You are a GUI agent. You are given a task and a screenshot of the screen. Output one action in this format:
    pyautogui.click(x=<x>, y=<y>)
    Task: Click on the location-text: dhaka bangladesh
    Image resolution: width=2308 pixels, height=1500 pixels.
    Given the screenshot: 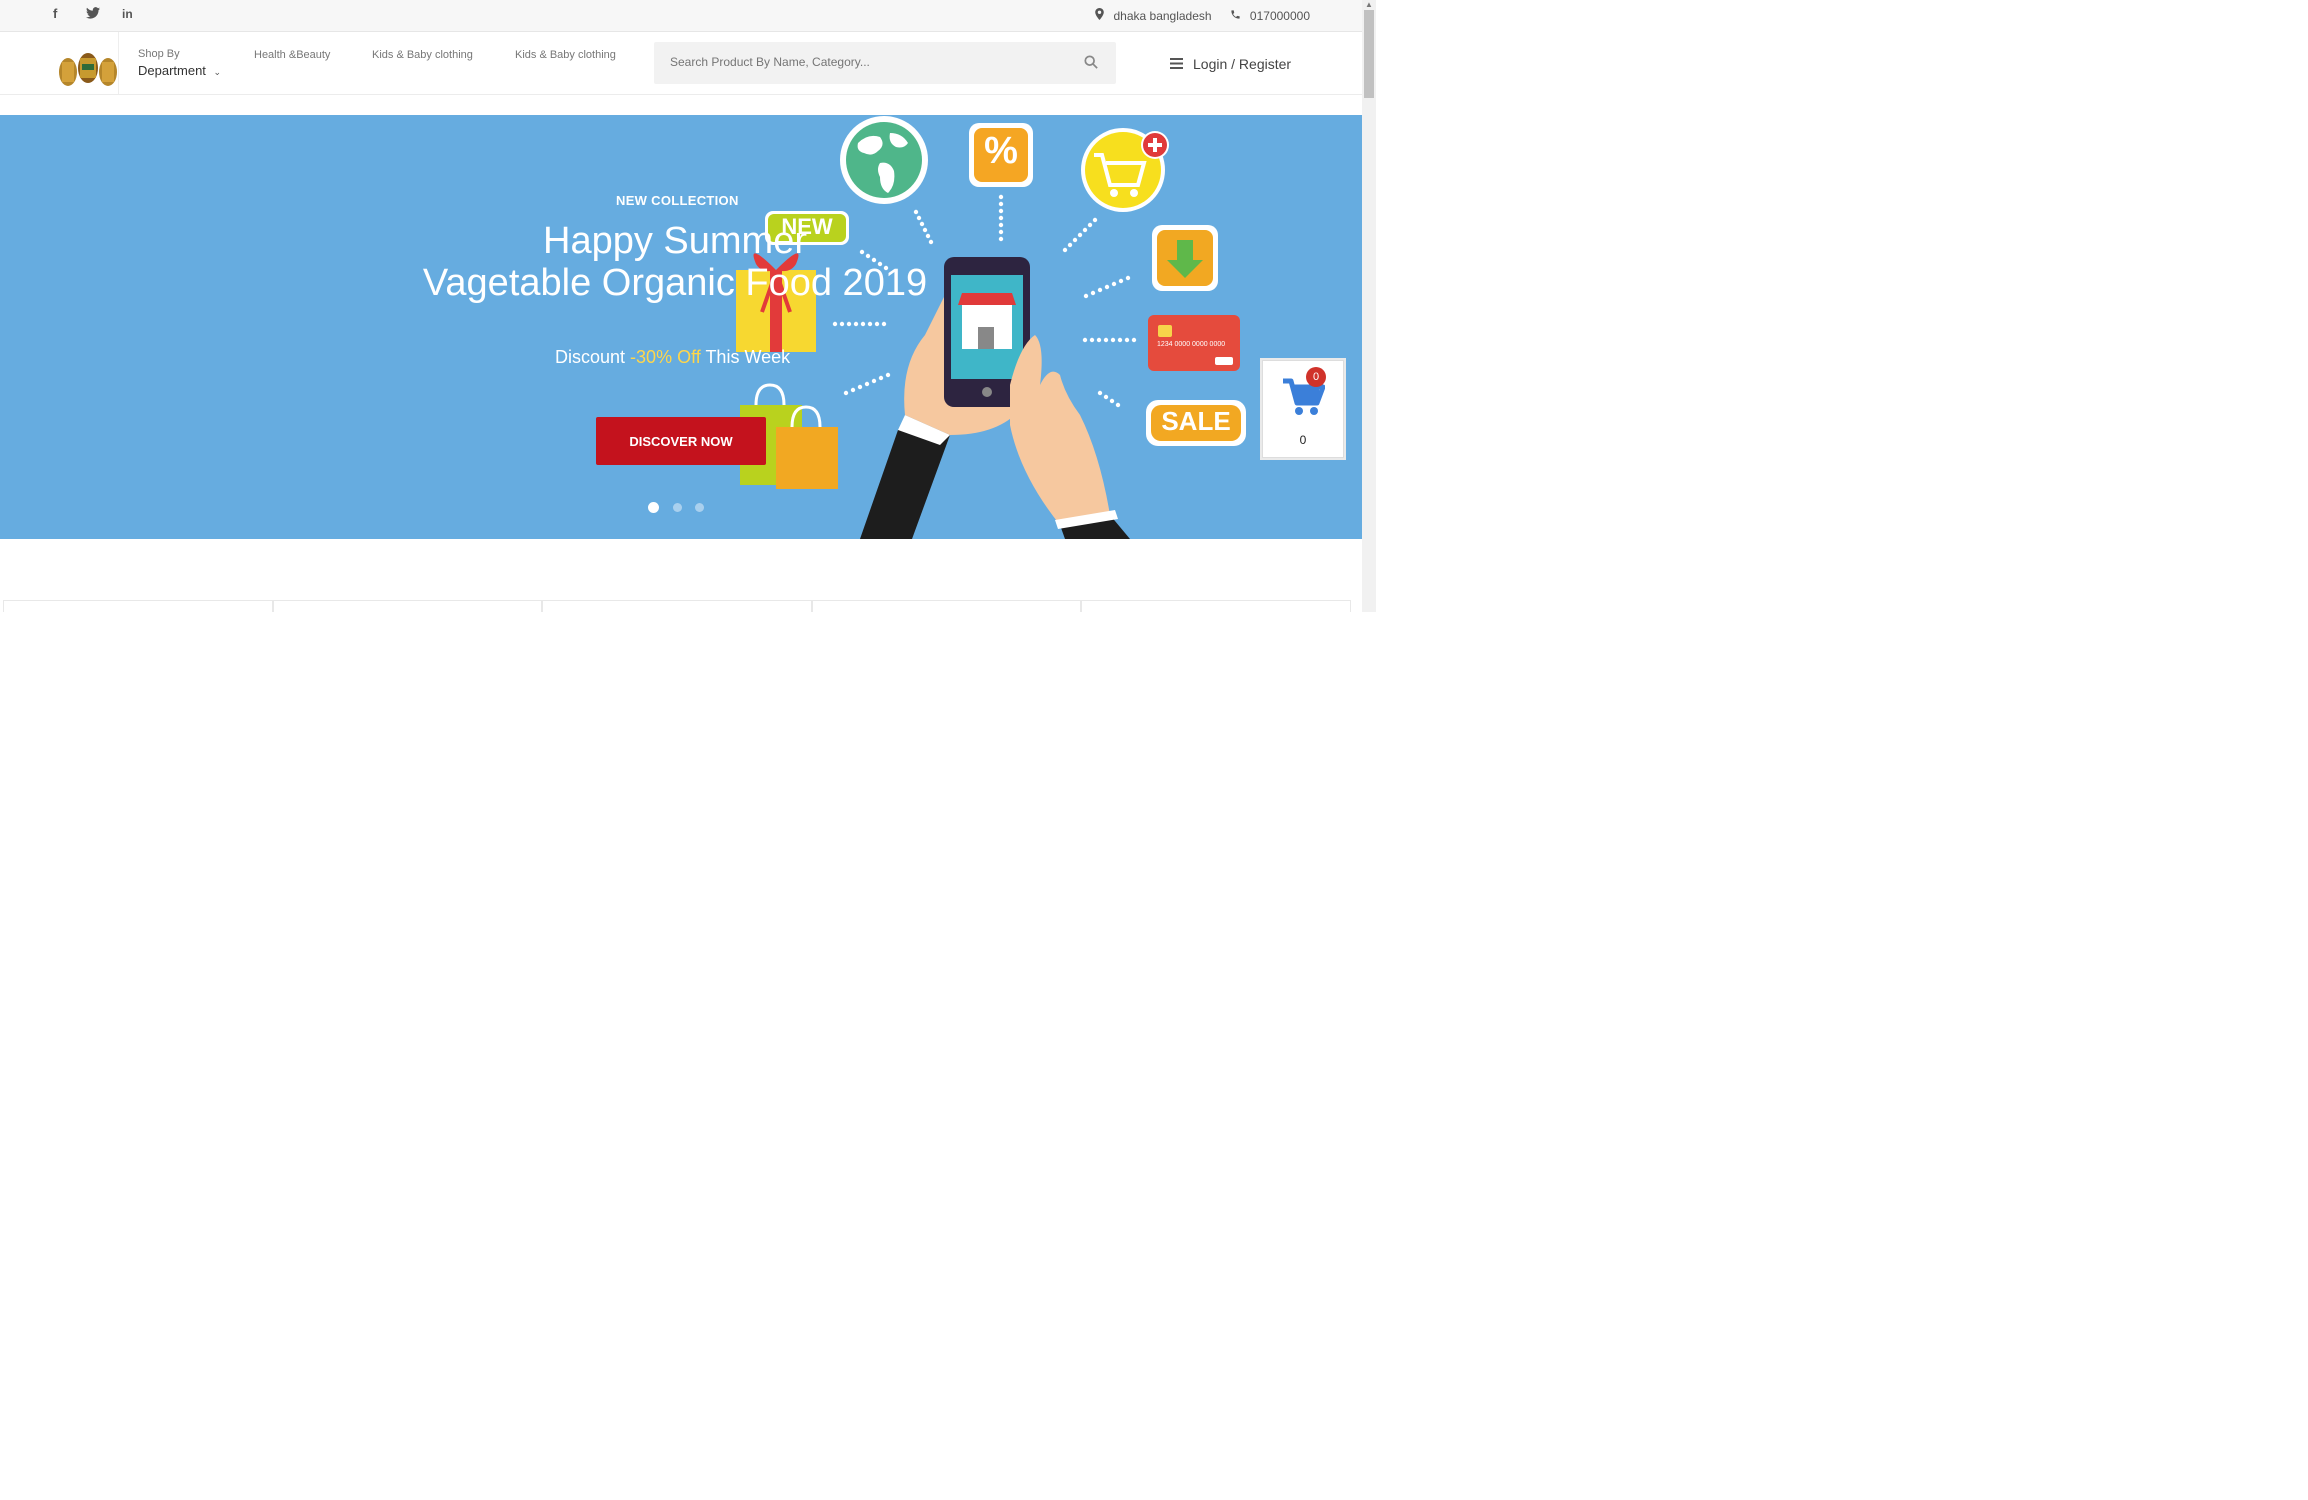 What is the action you would take?
    pyautogui.click(x=1162, y=16)
    